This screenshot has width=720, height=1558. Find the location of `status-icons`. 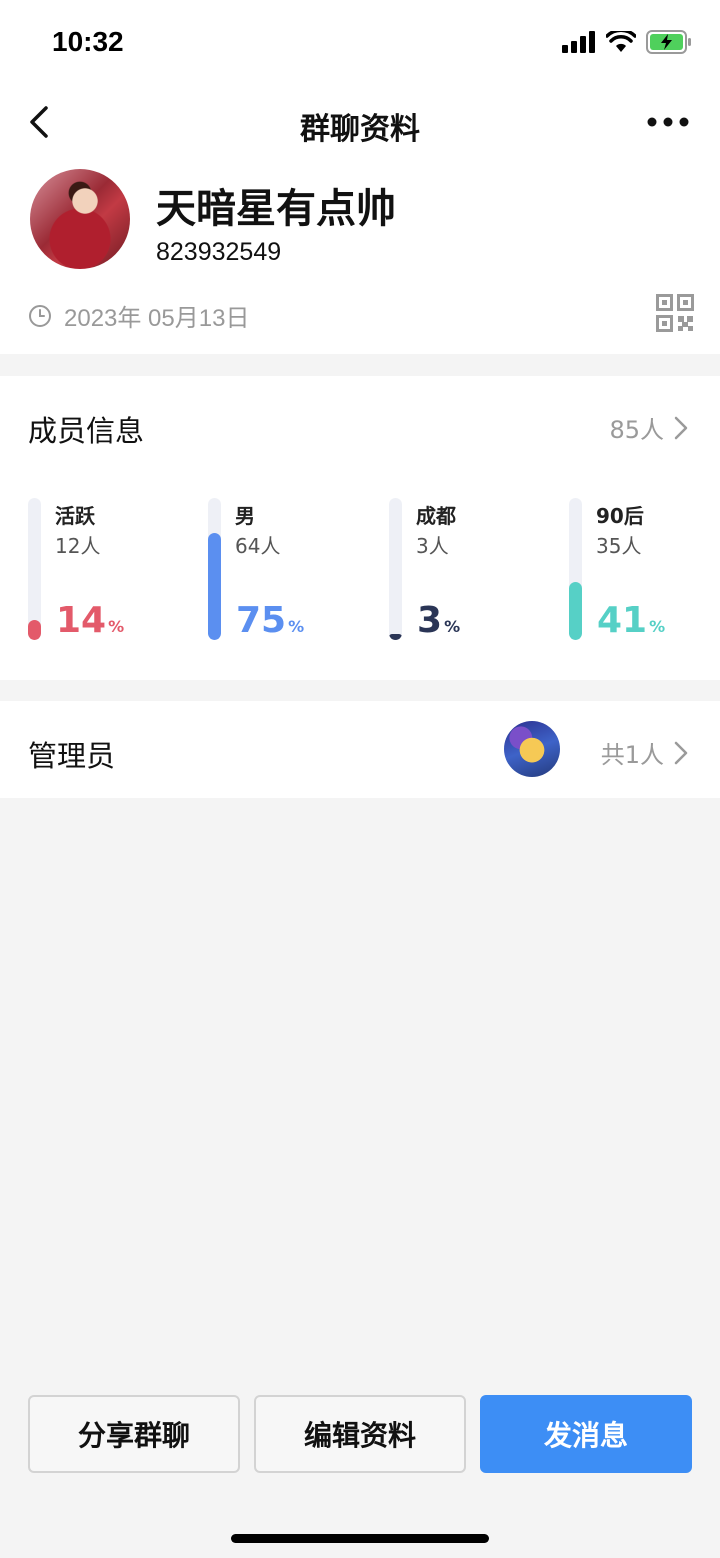

status-icons is located at coordinates (627, 42).